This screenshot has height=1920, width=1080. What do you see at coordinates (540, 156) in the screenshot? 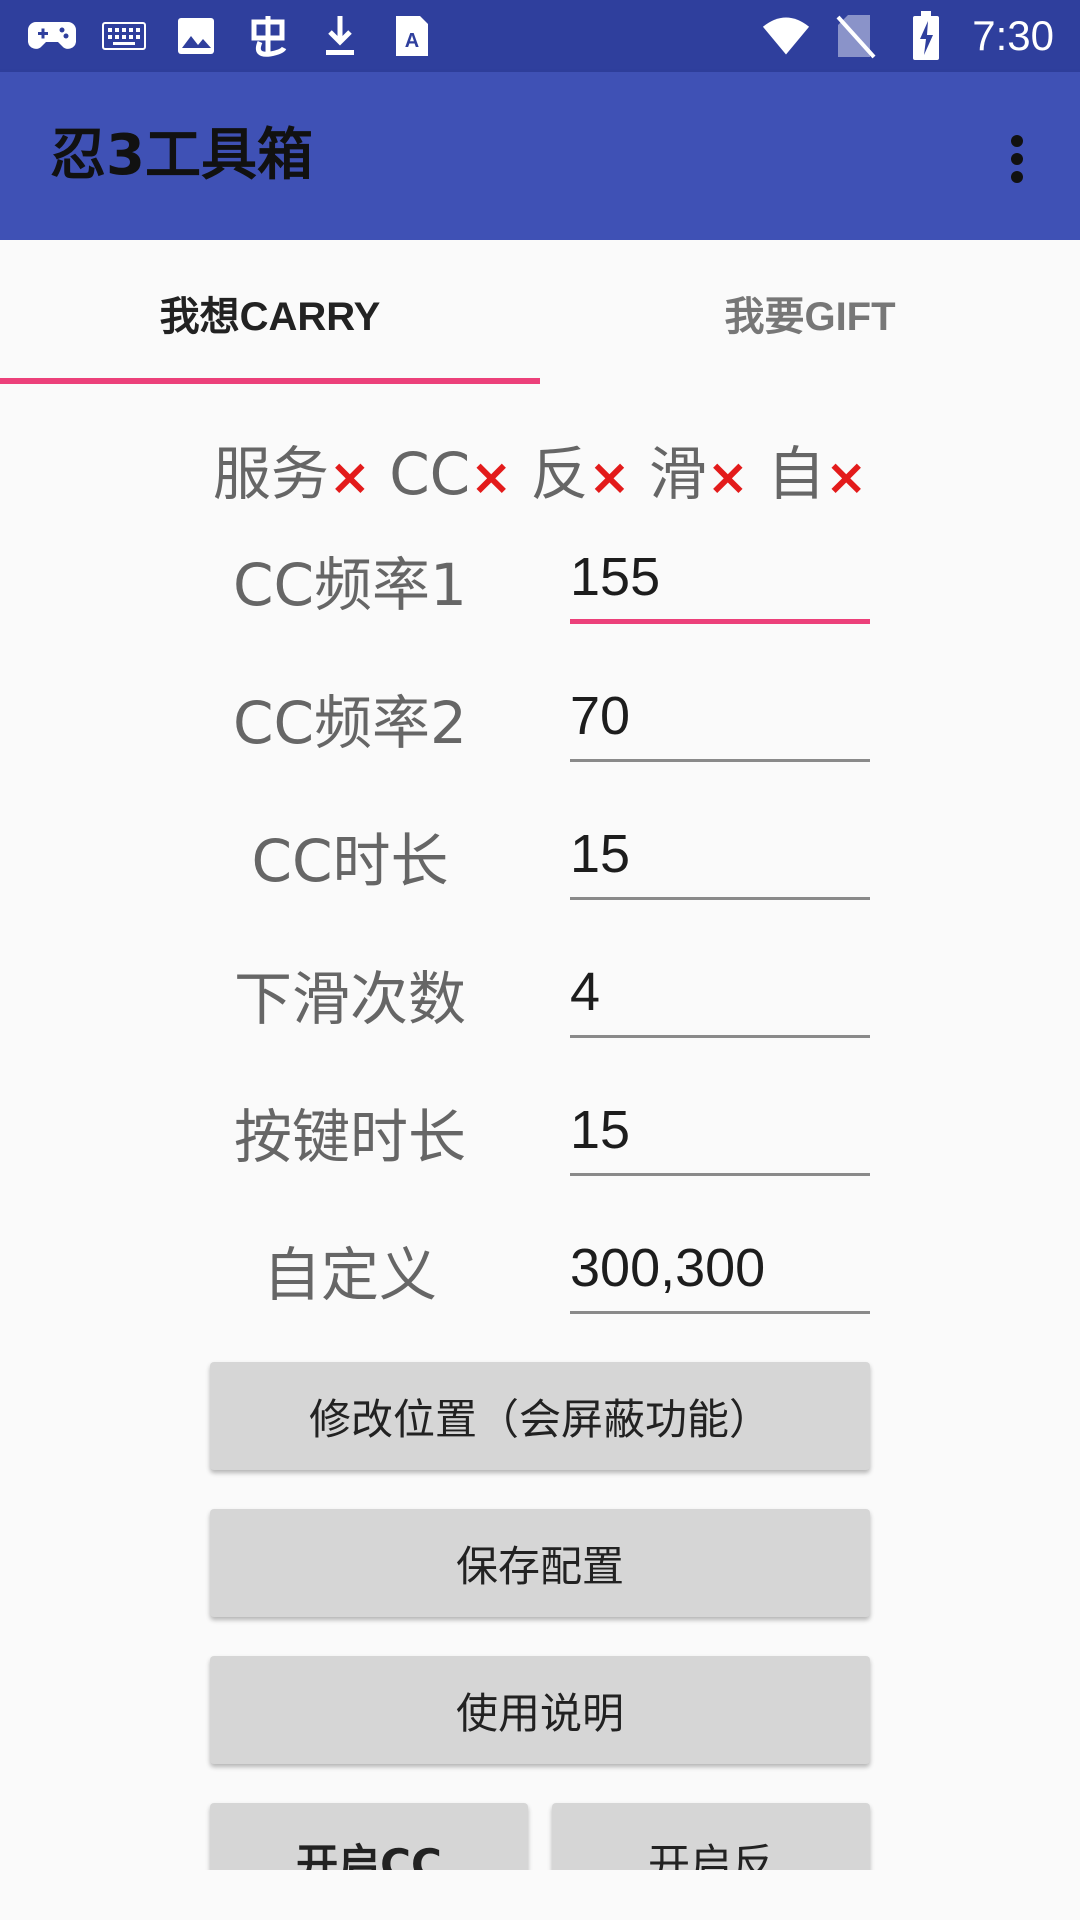
I see `app-bar: 忍3工具箱` at bounding box center [540, 156].